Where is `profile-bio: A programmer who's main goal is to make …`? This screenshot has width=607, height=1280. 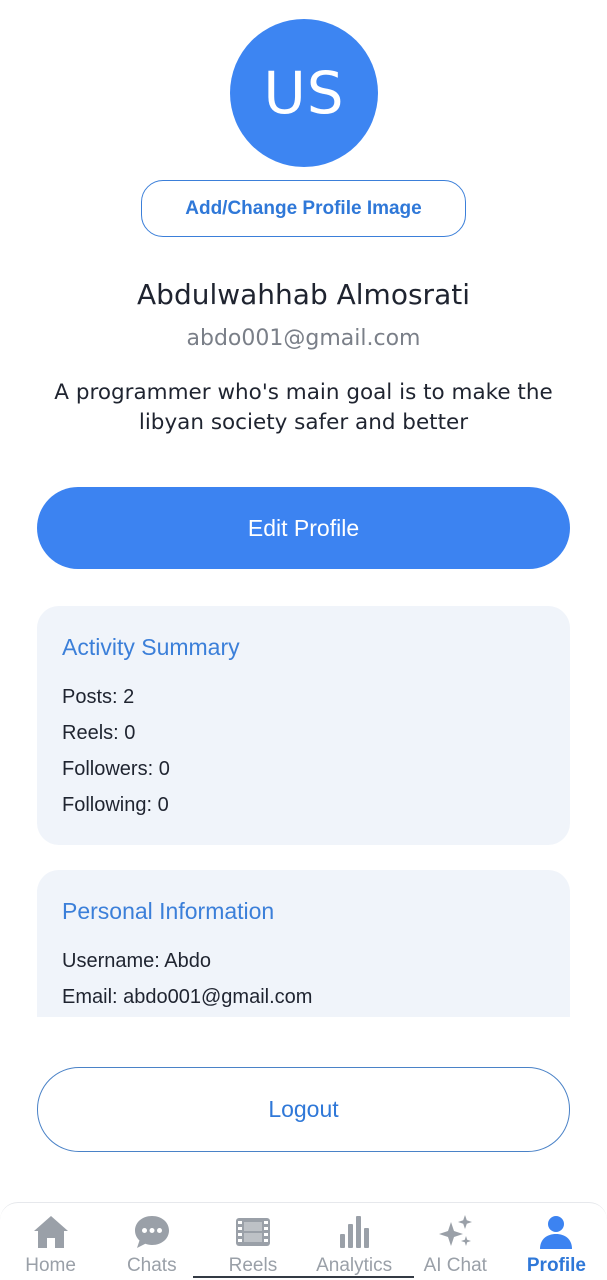
profile-bio: A programmer who's main goal is to make … is located at coordinates (303, 408).